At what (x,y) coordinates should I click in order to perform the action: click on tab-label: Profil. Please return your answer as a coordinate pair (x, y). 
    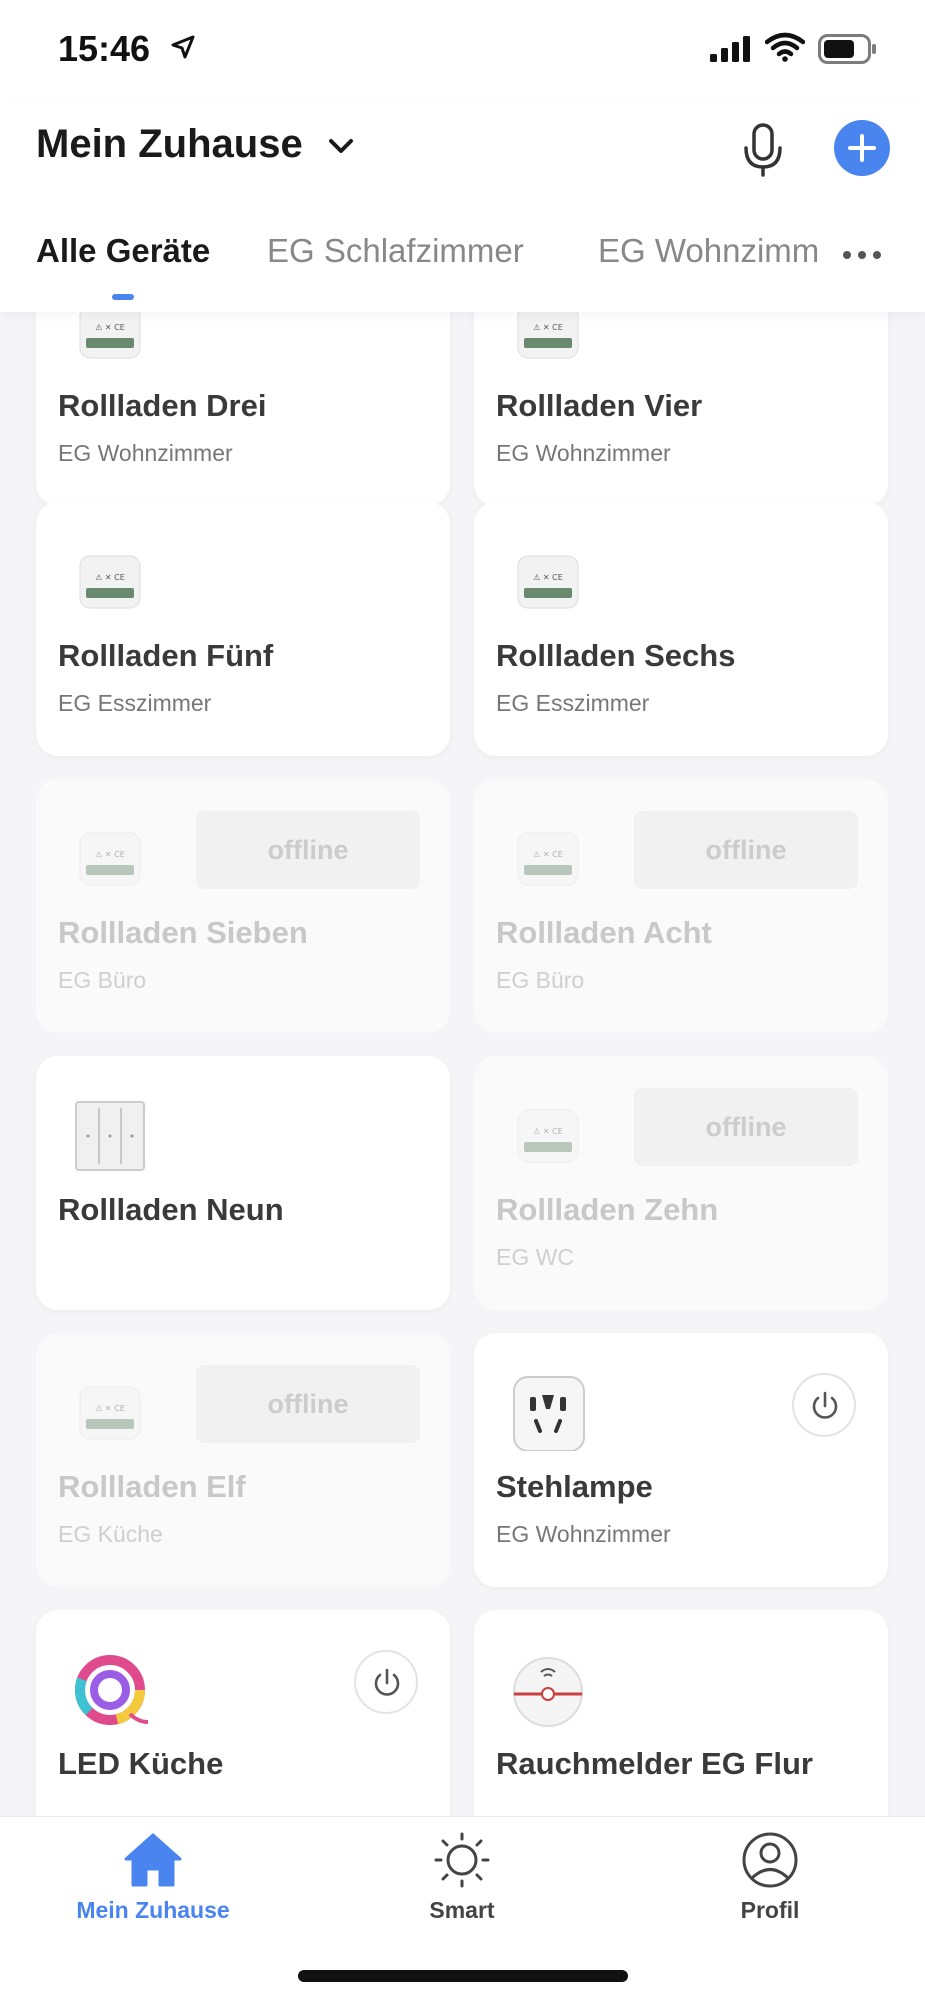
    Looking at the image, I should click on (770, 1910).